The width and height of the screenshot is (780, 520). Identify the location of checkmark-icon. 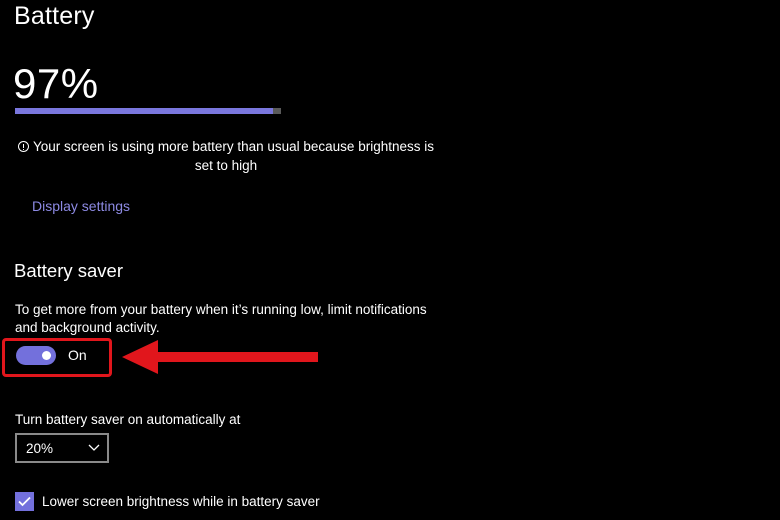
(24, 501).